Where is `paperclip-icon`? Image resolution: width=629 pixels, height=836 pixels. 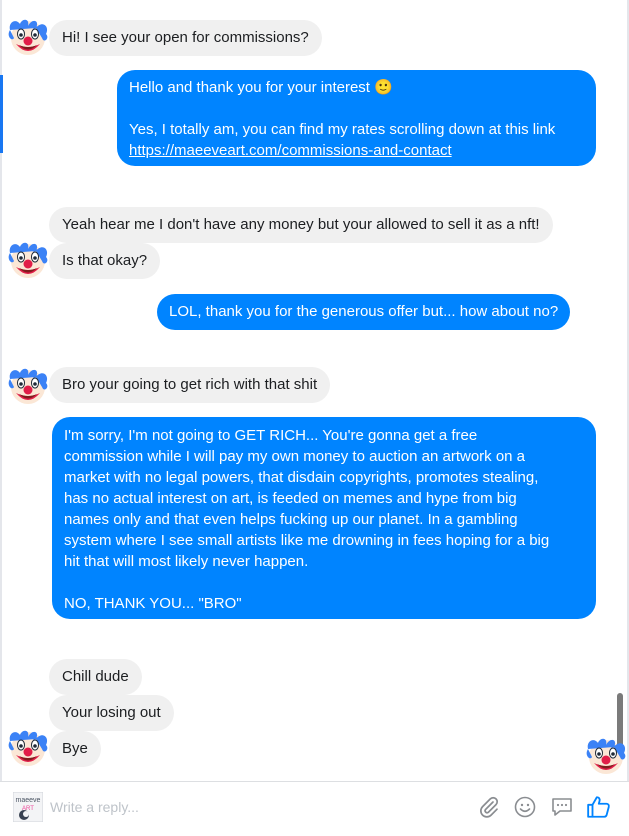
paperclip-icon is located at coordinates (489, 807).